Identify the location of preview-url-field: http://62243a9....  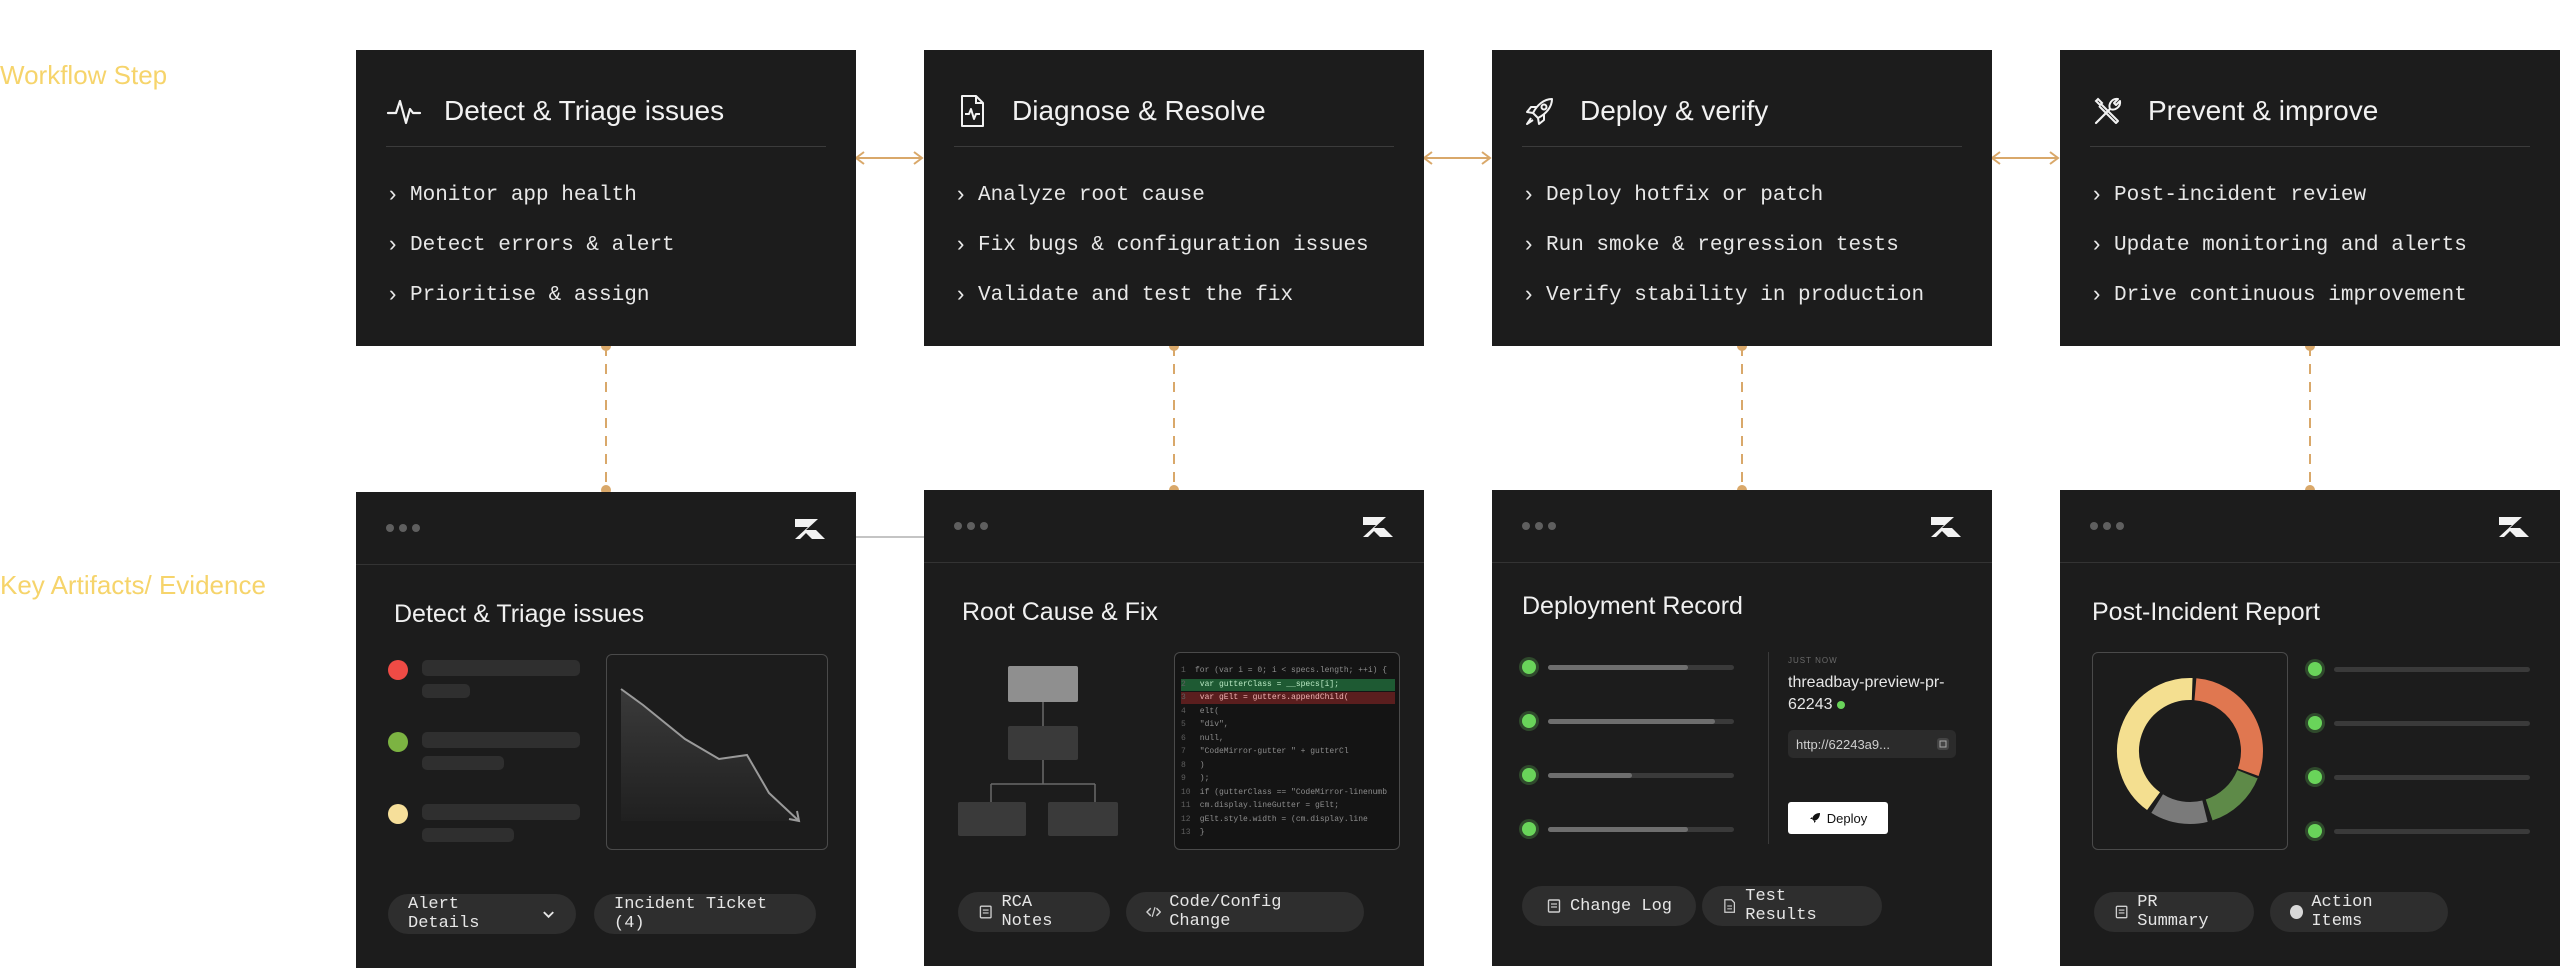
(1872, 744).